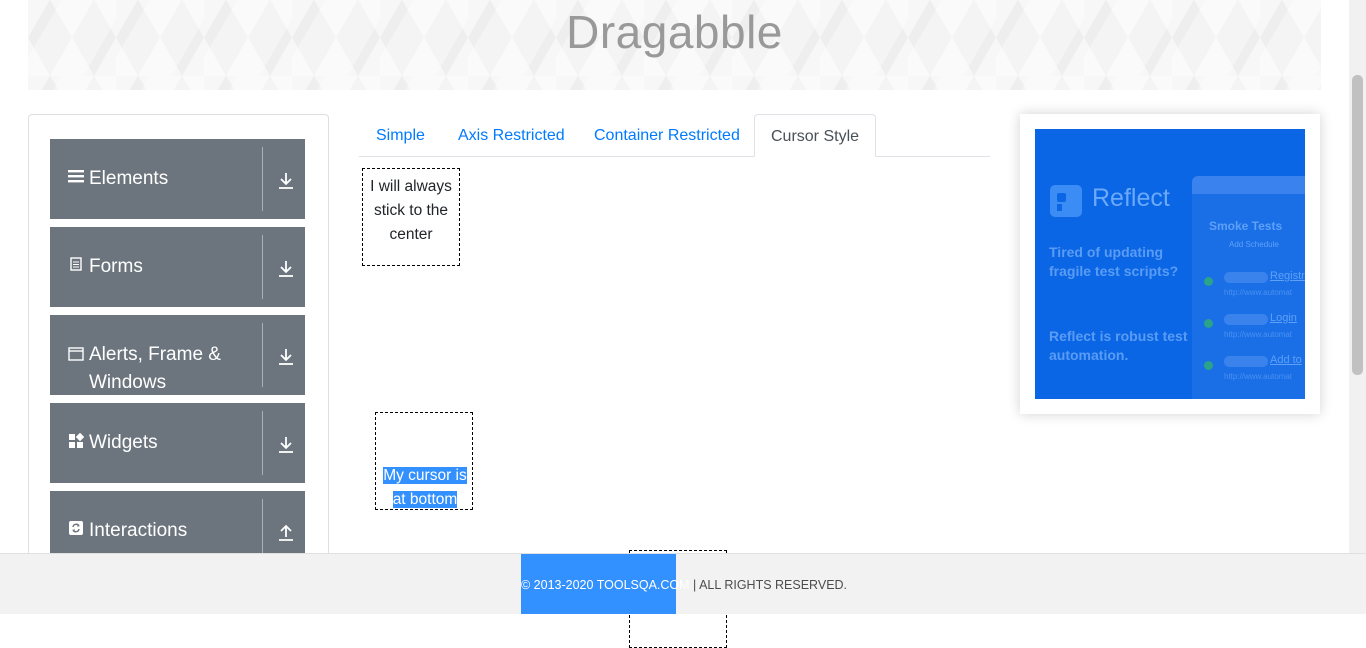  I want to click on tab-simple: Simple, so click(400, 134).